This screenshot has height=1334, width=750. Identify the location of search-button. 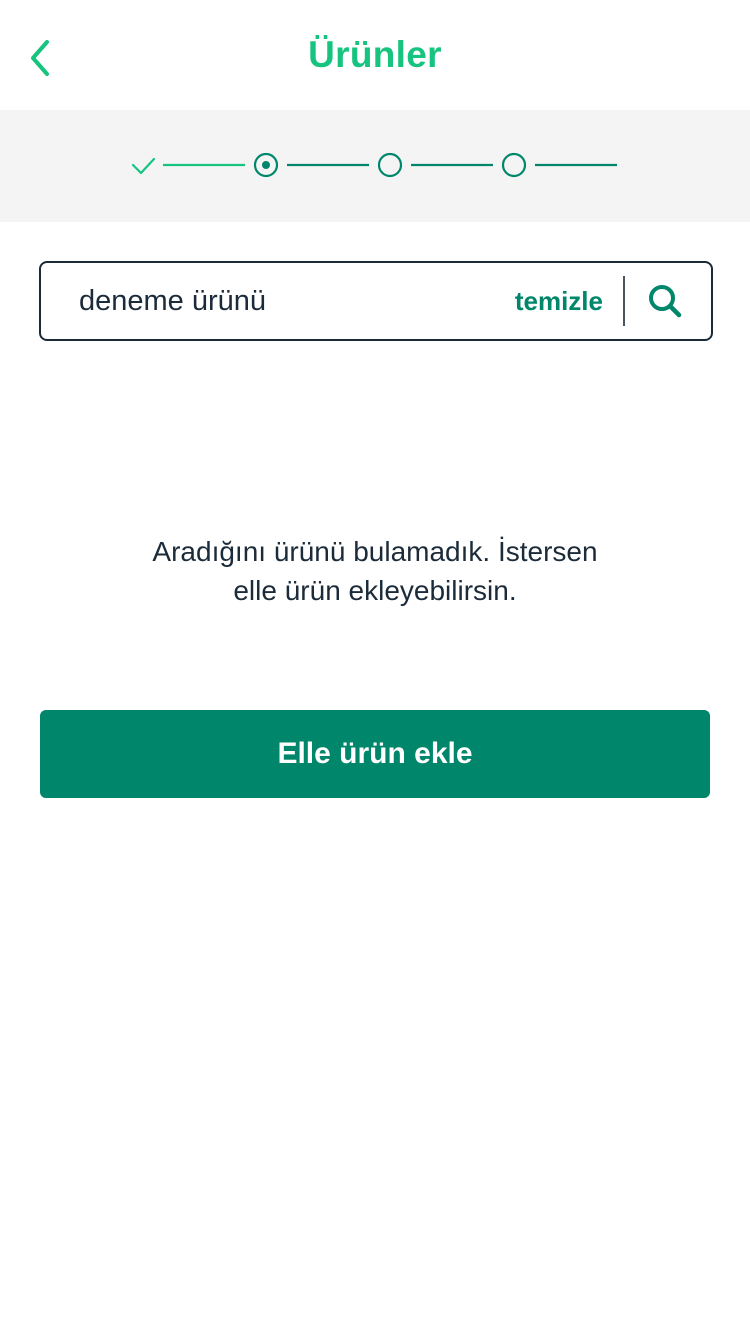
(665, 301).